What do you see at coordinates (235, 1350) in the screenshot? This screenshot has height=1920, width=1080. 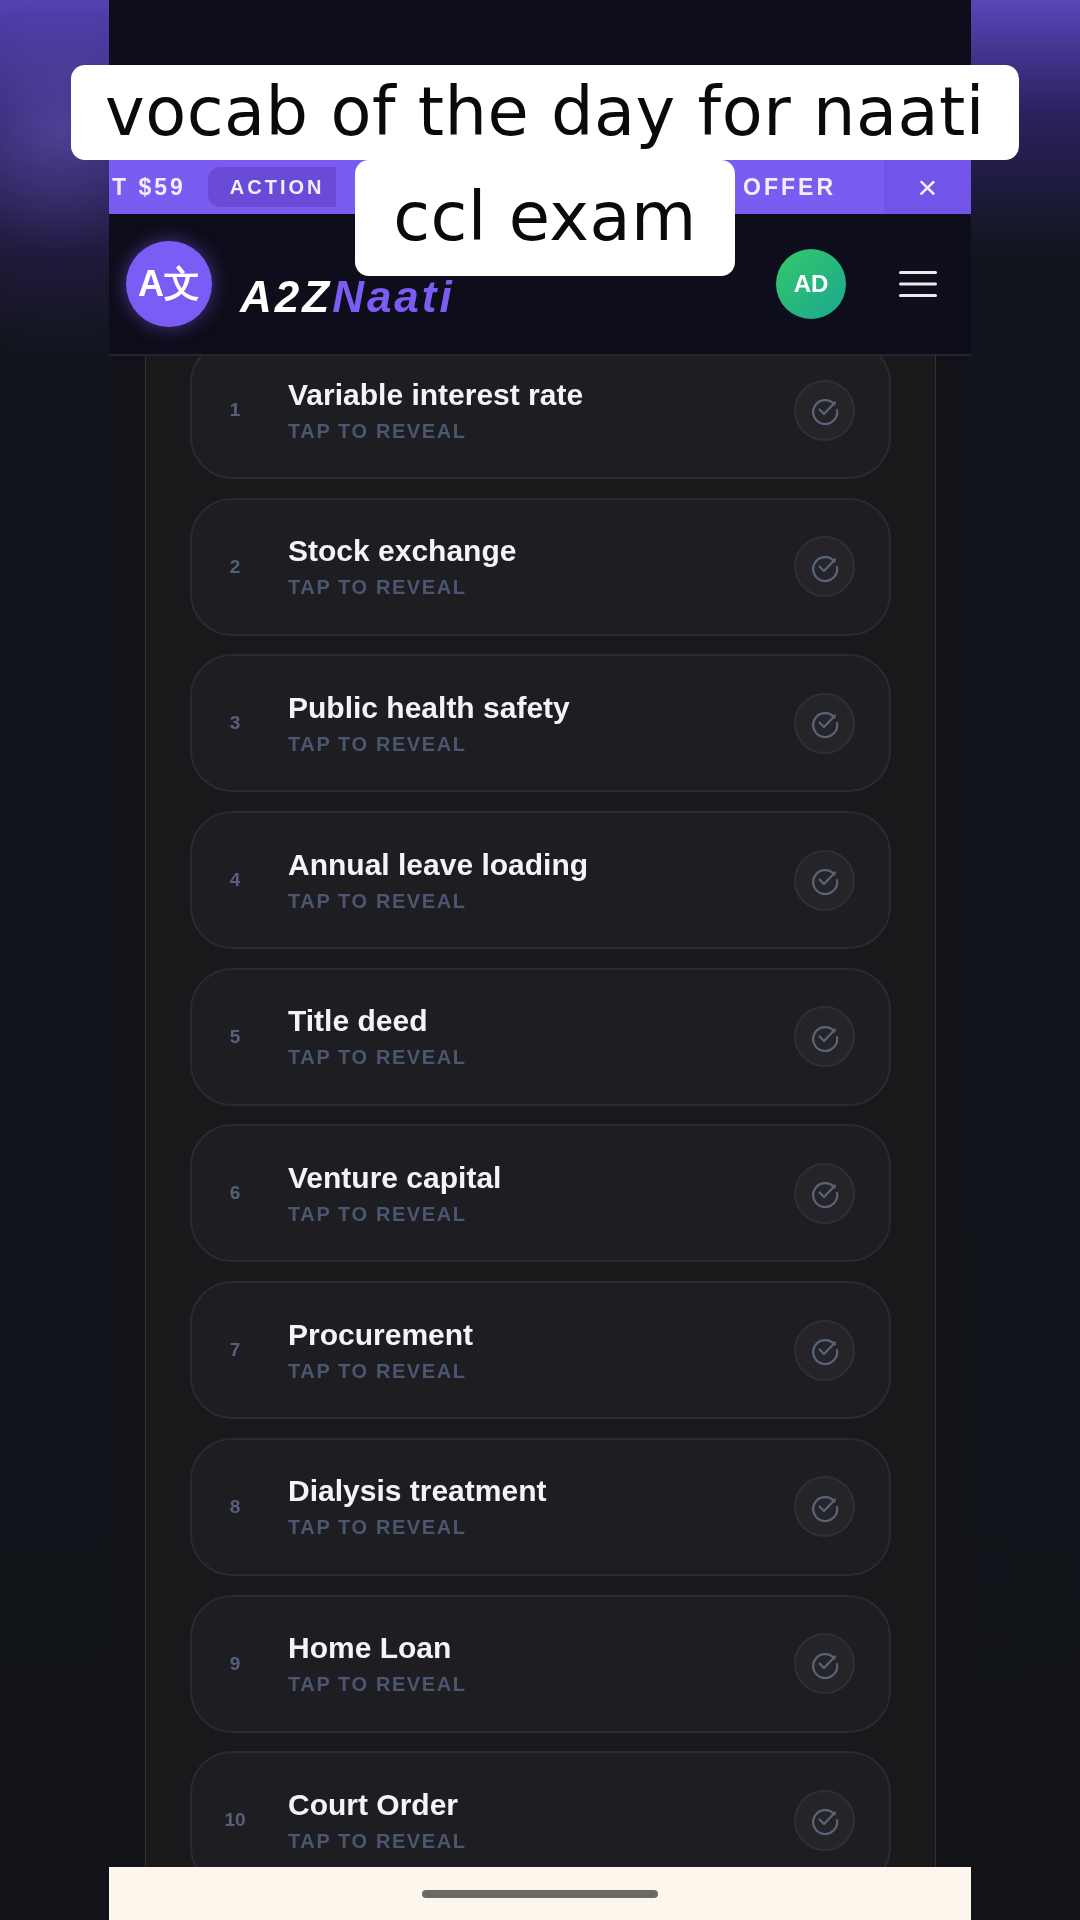 I see `item-number: 7` at bounding box center [235, 1350].